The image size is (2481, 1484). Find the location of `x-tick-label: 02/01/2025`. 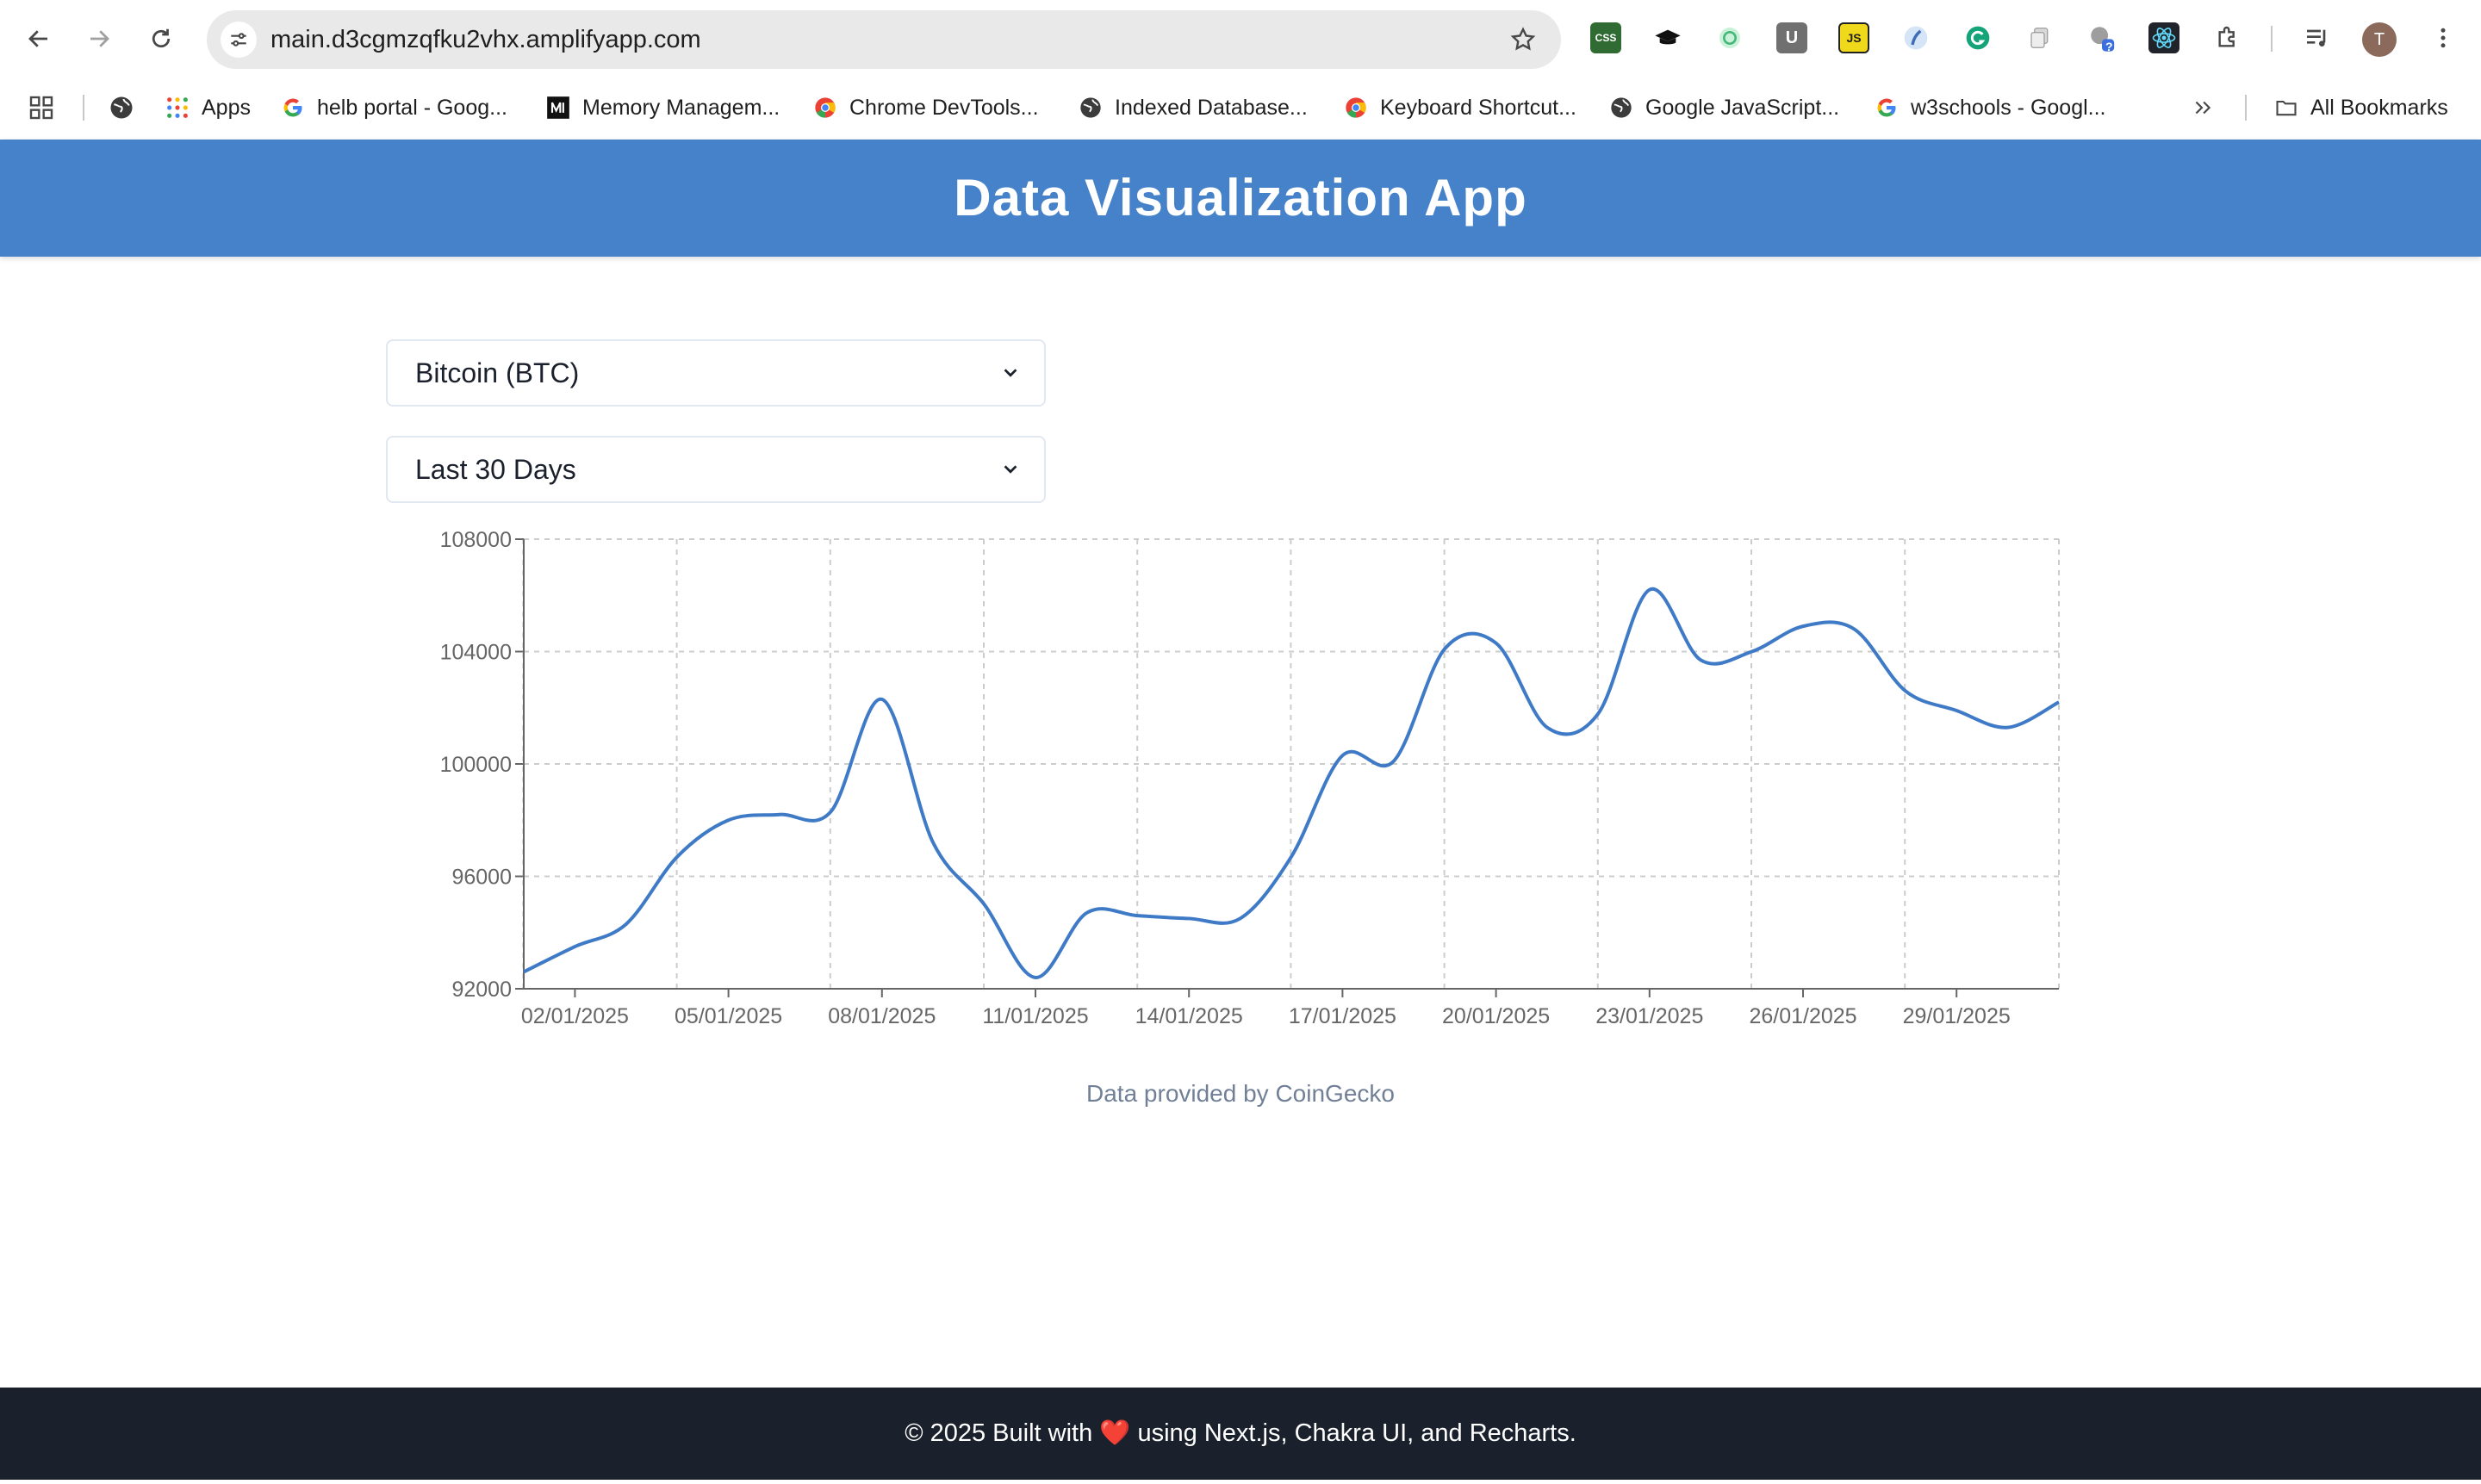

x-tick-label: 02/01/2025 is located at coordinates (575, 1016).